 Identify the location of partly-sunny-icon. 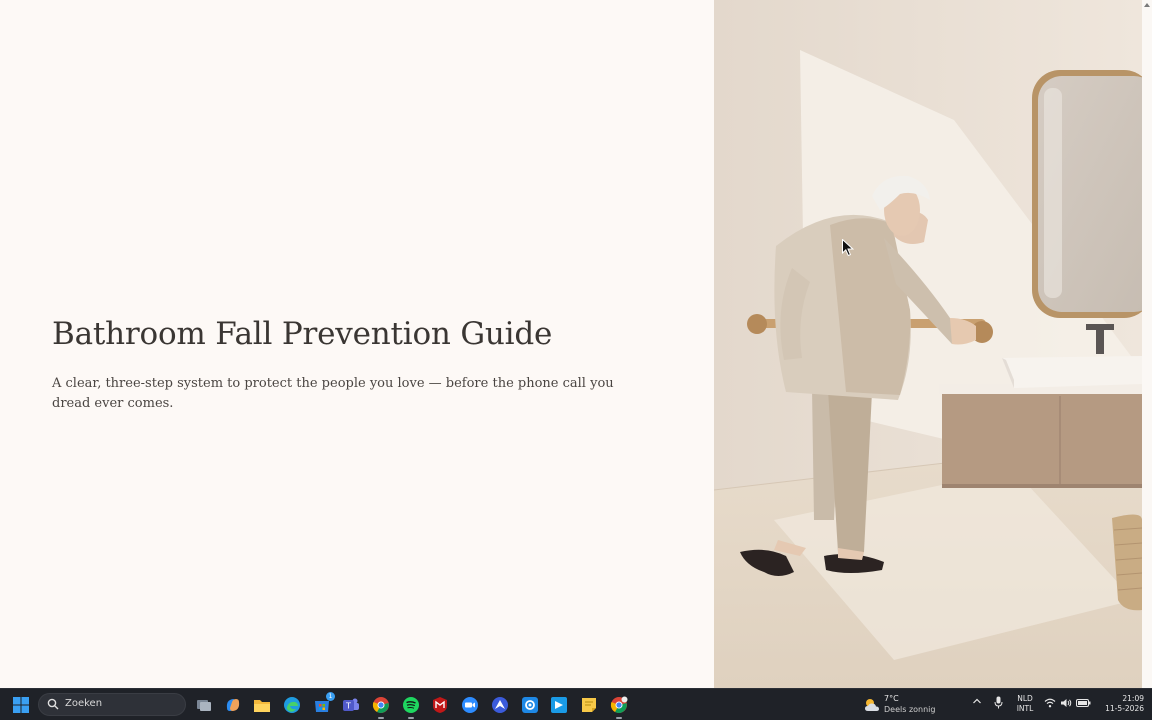
(872, 705).